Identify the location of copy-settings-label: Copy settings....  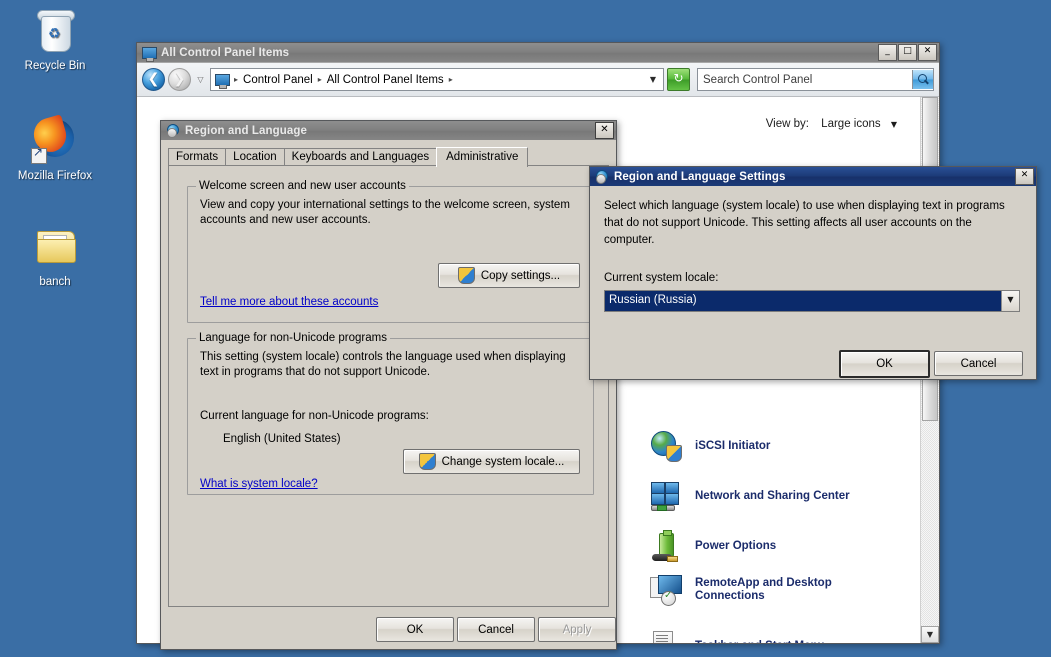
(520, 275).